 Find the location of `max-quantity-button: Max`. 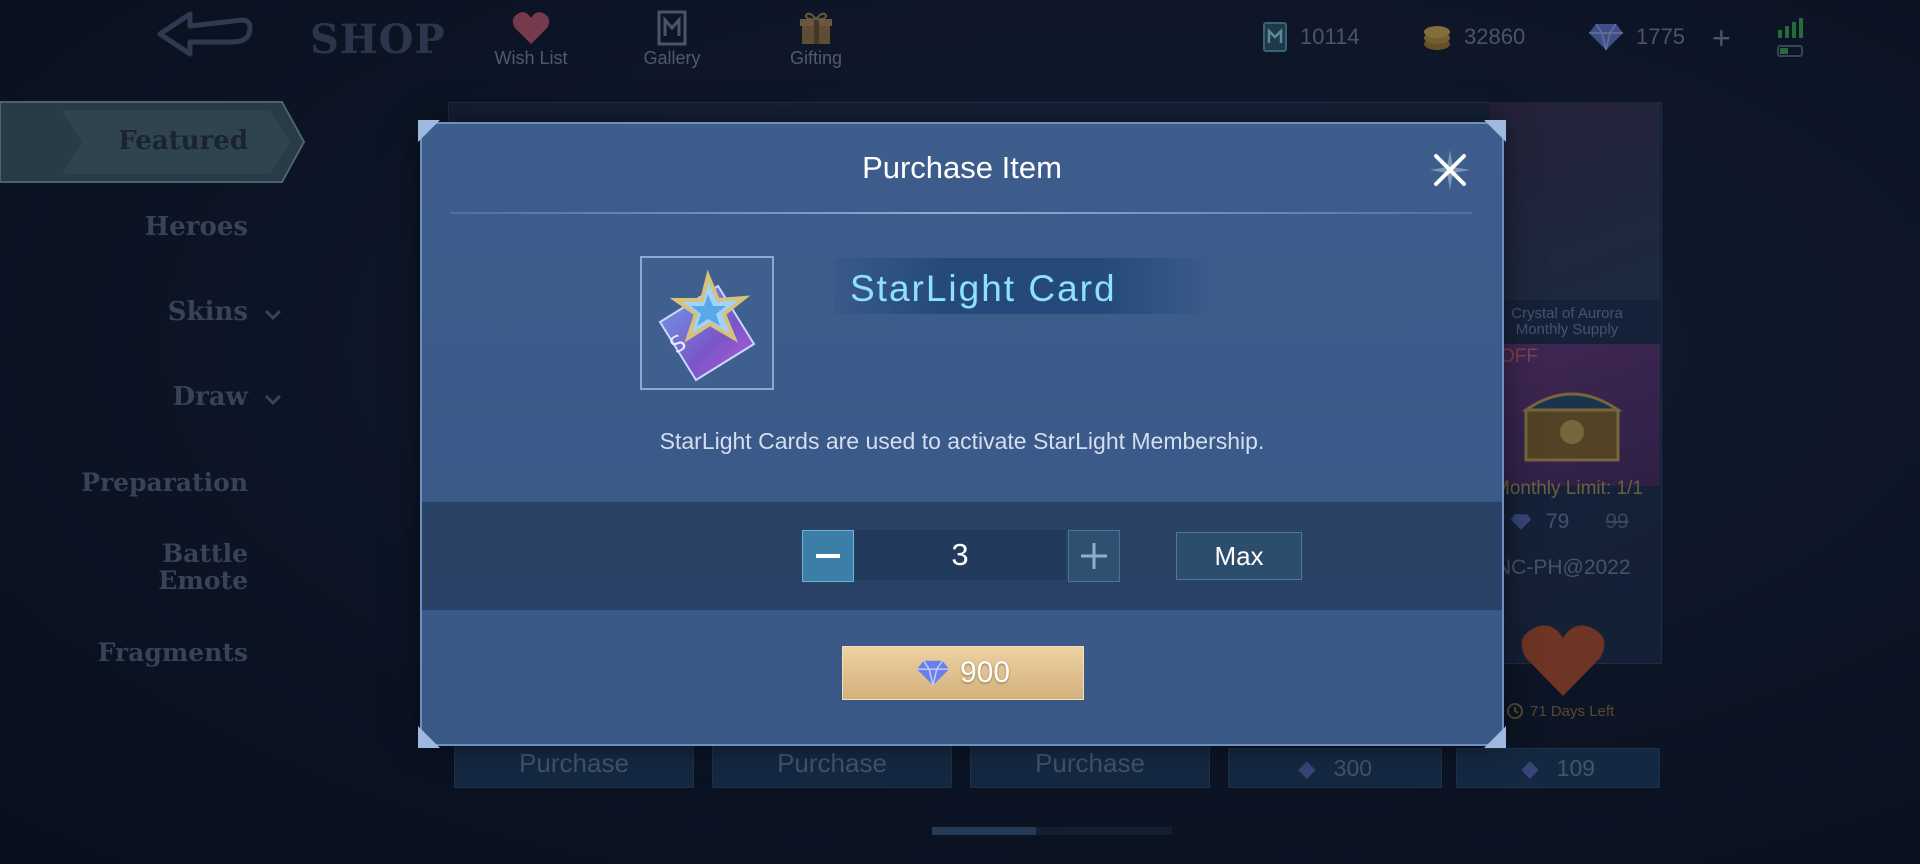

max-quantity-button: Max is located at coordinates (1239, 556).